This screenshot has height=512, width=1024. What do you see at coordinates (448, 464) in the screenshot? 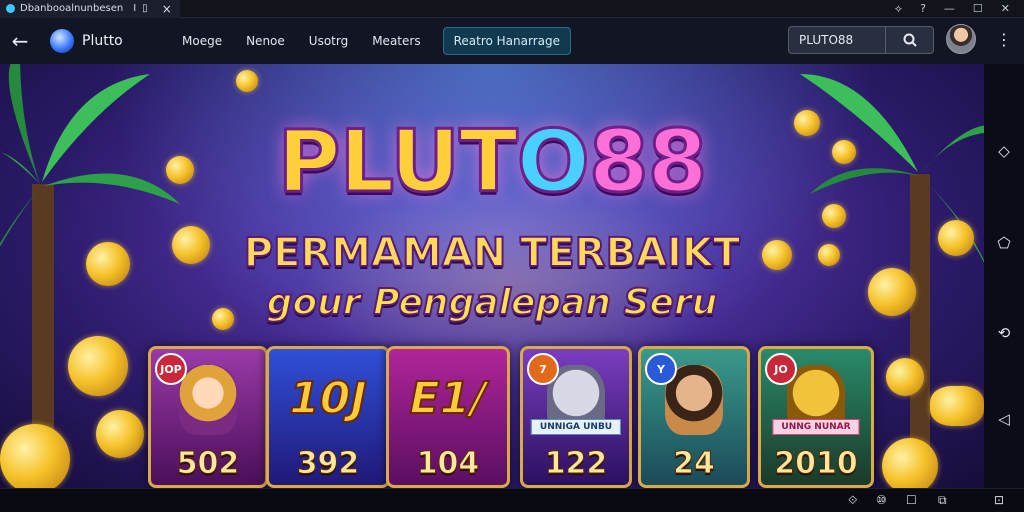
I see `card-number: 104` at bounding box center [448, 464].